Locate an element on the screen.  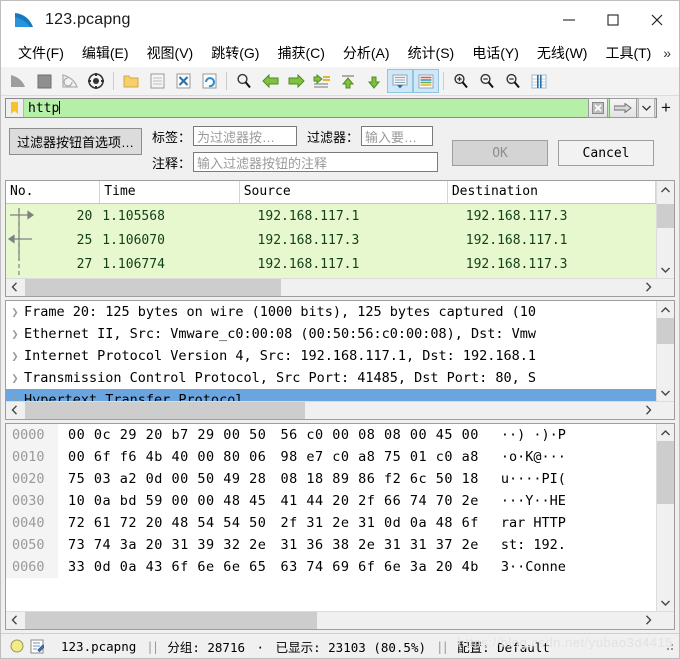
packet-list-vertical-scrollbar is located at coordinates (665, 229).